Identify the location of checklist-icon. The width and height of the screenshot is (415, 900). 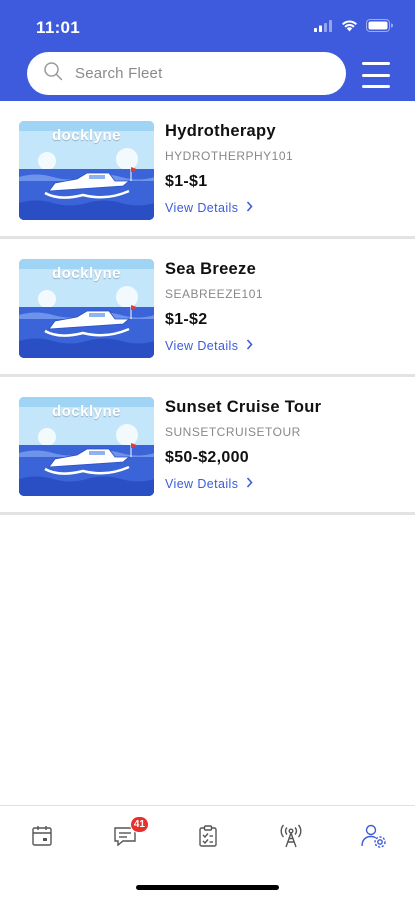
(208, 838).